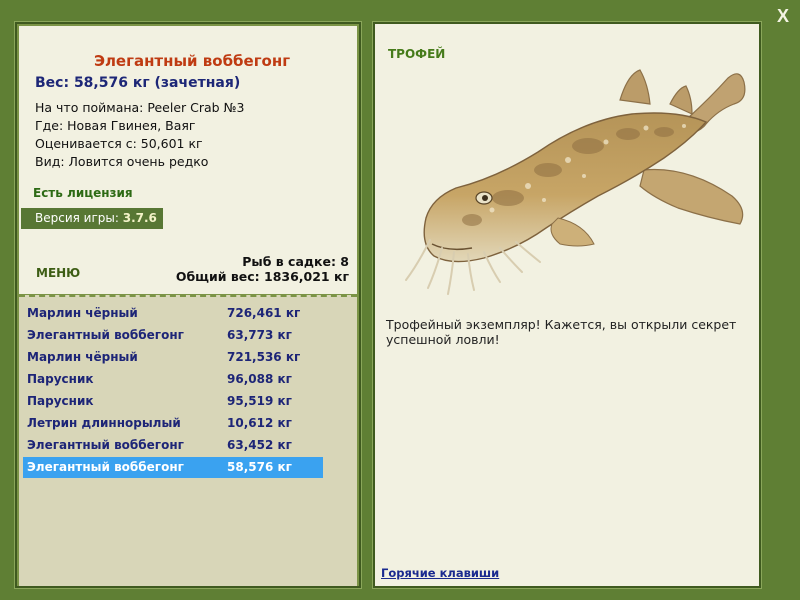 The height and width of the screenshot is (600, 800). I want to click on menu-button: МЕНЮ, so click(58, 273).